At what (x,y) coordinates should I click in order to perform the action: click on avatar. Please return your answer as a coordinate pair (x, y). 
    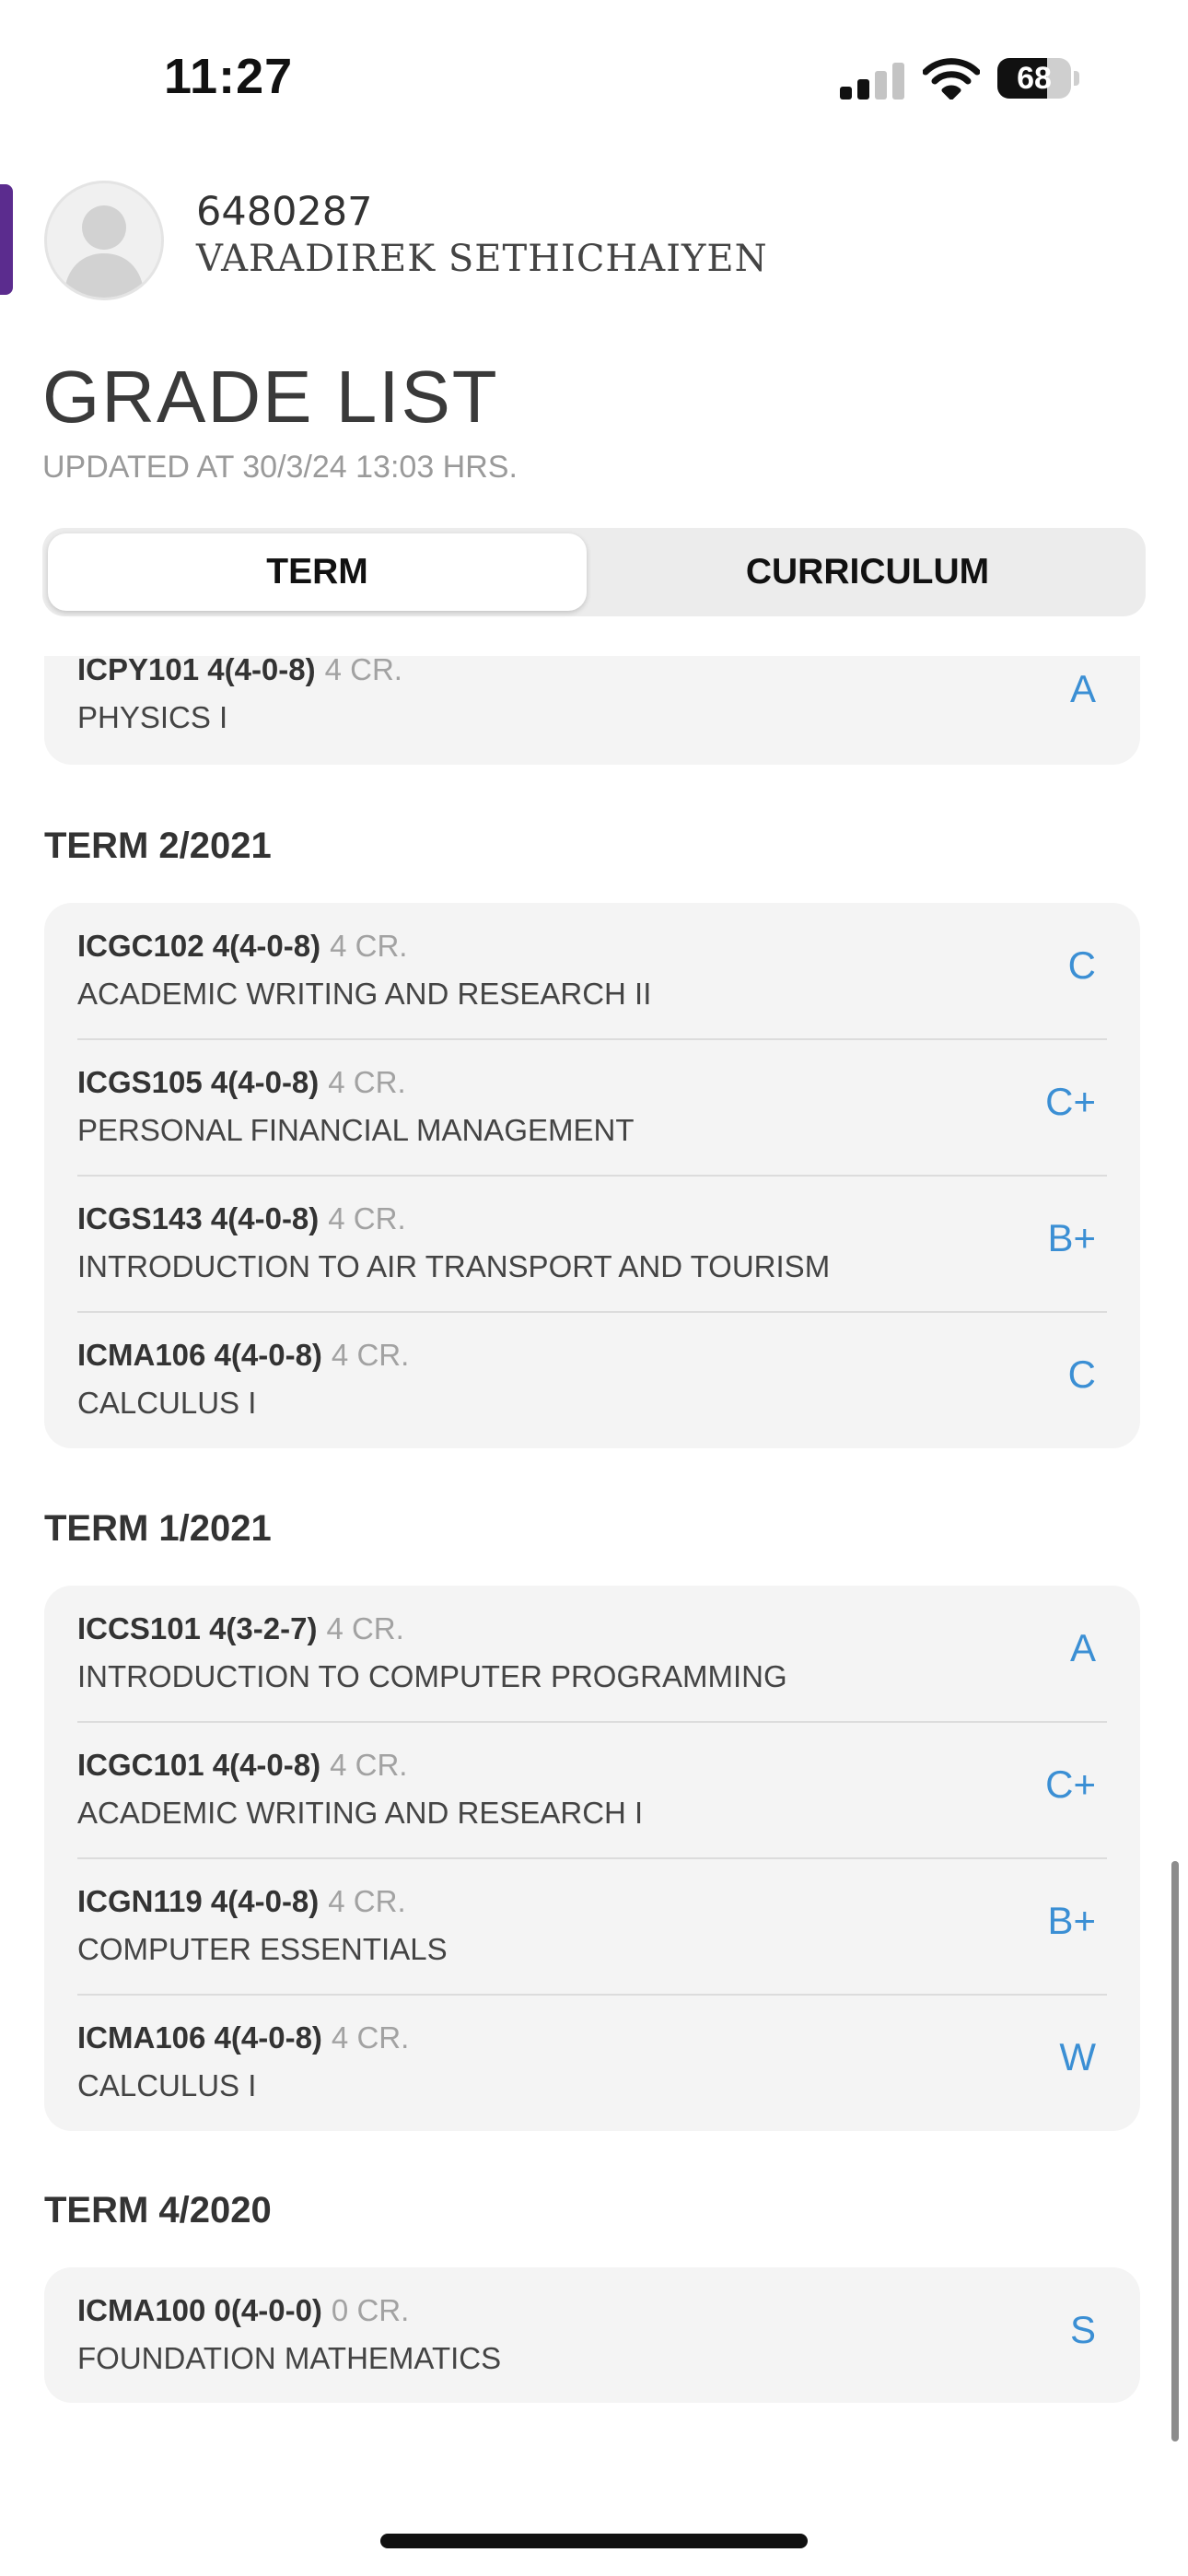
    Looking at the image, I should click on (104, 240).